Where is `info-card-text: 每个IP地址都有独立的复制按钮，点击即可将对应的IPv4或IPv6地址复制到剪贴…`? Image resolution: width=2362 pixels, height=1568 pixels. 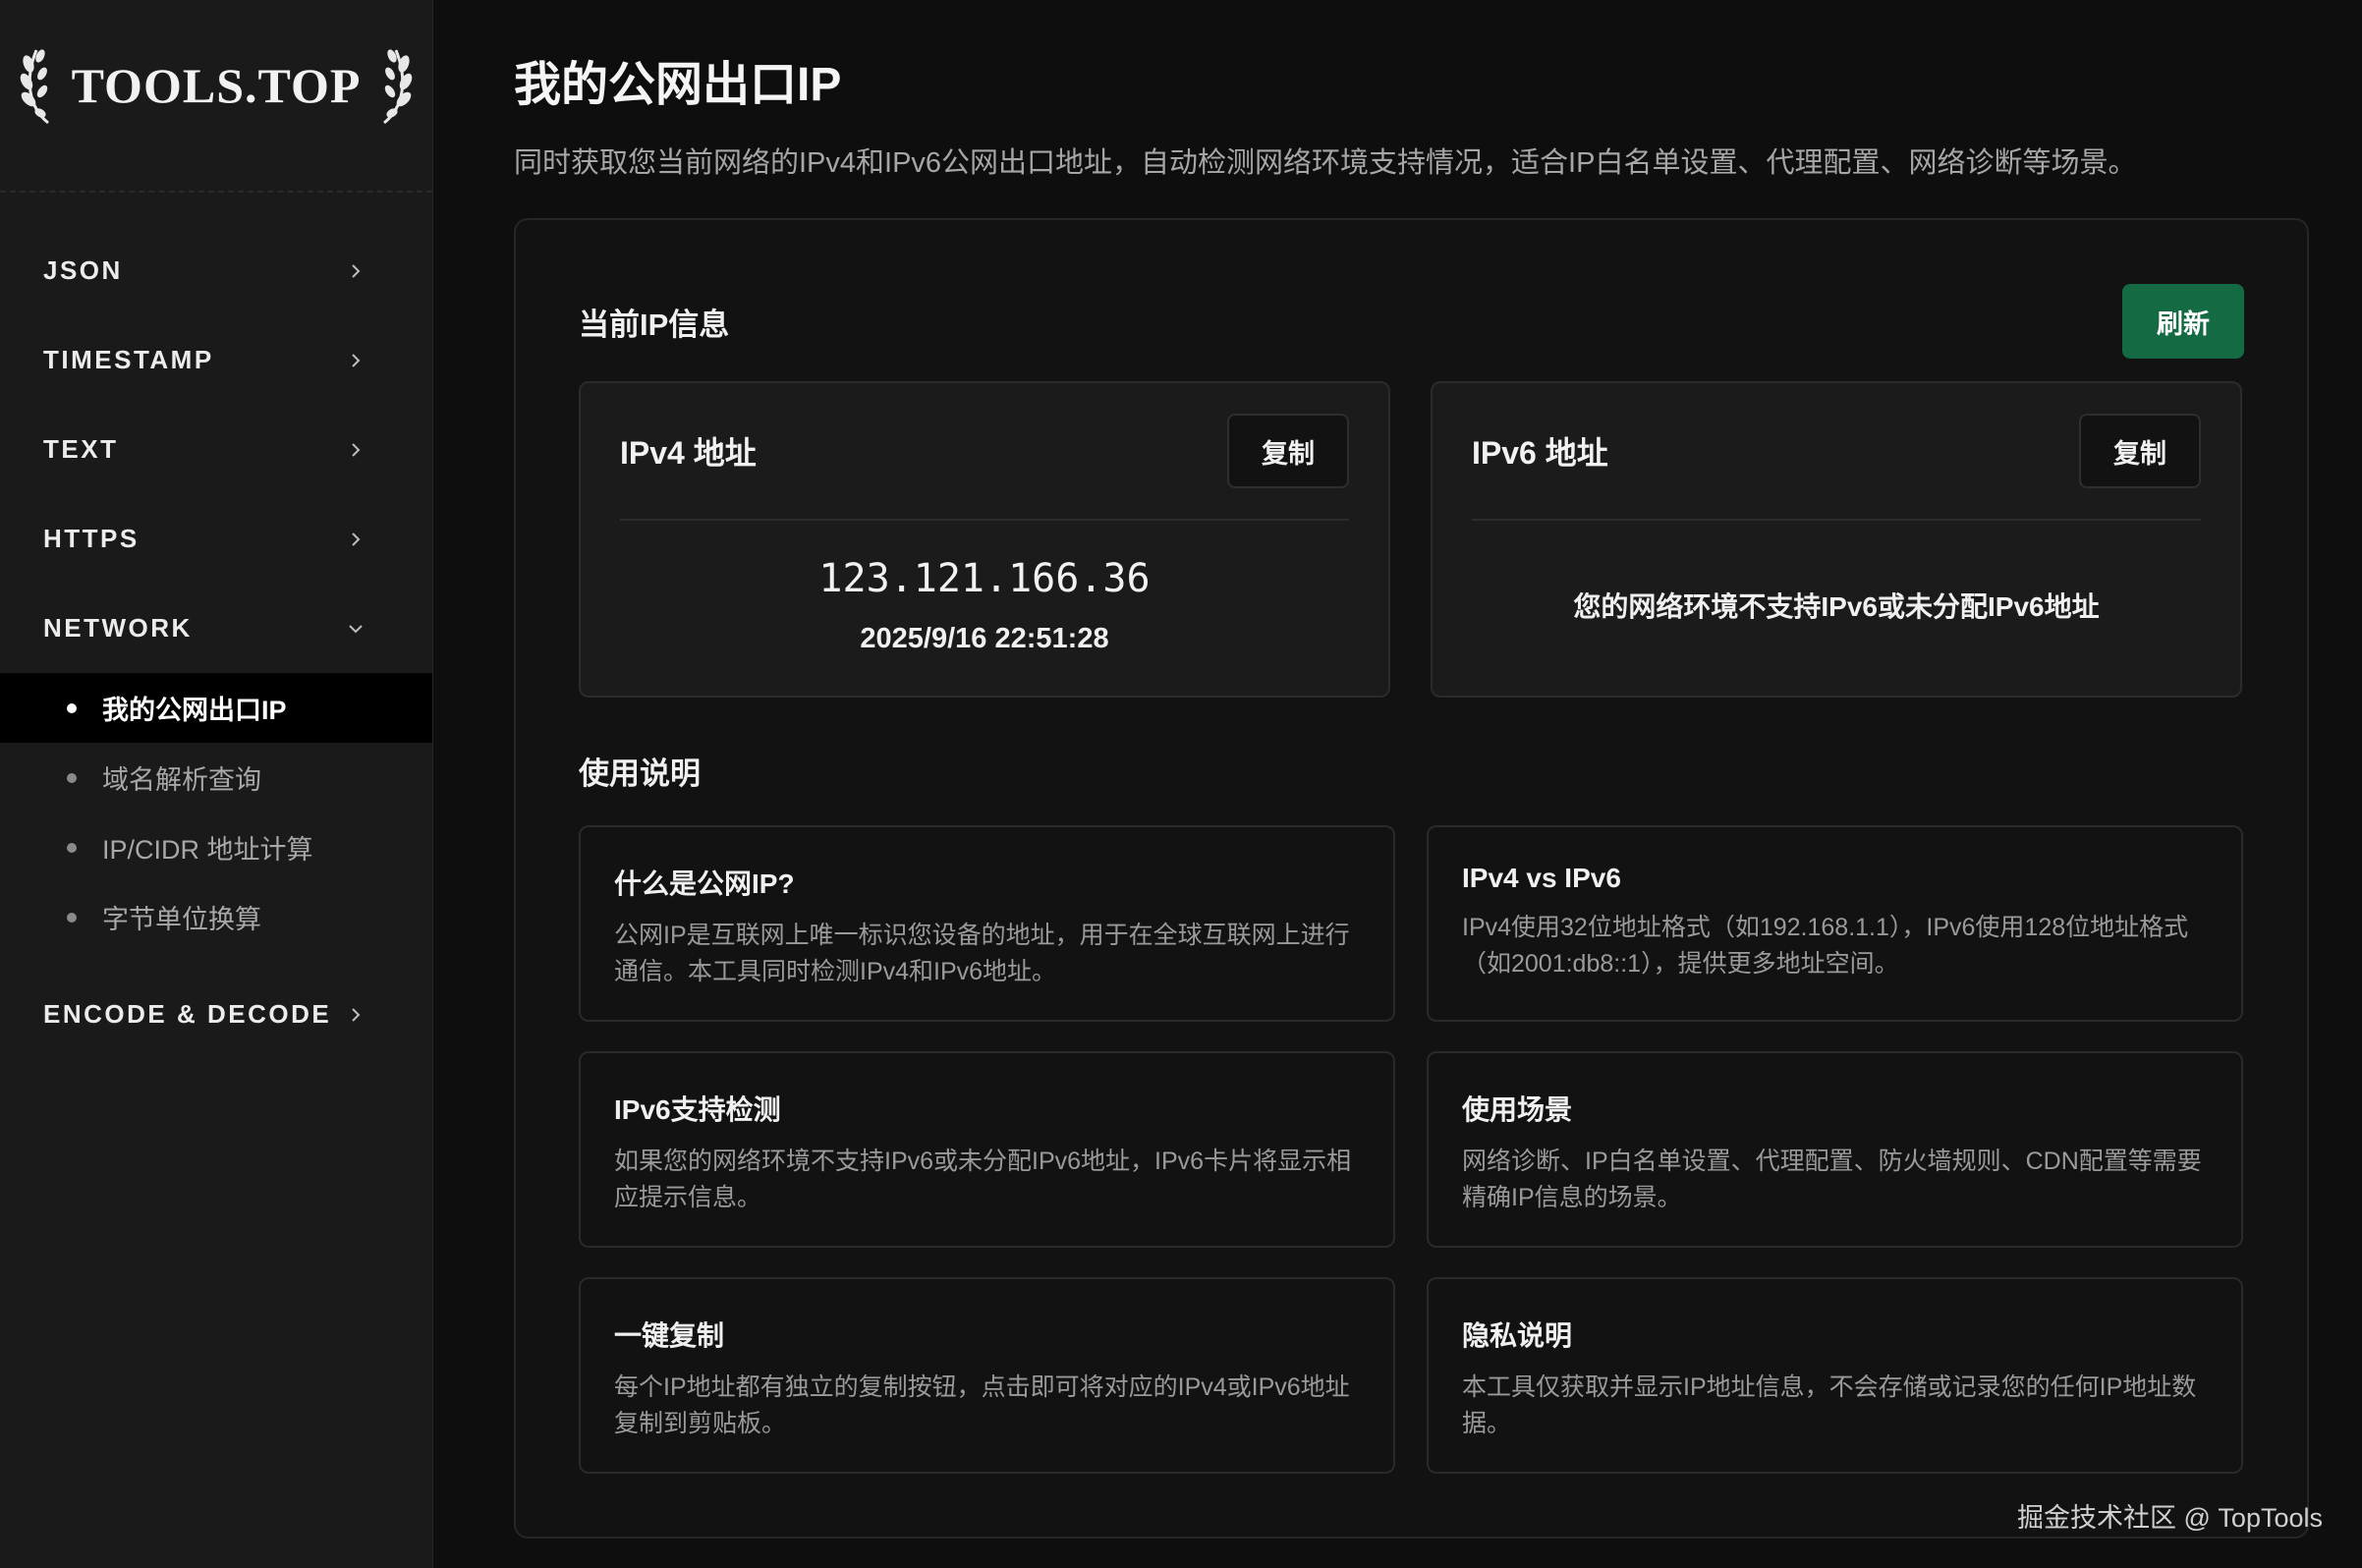 info-card-text: 每个IP地址都有独立的复制按钮，点击即可将对应的IPv4或IPv6地址复制到剪贴… is located at coordinates (982, 1405).